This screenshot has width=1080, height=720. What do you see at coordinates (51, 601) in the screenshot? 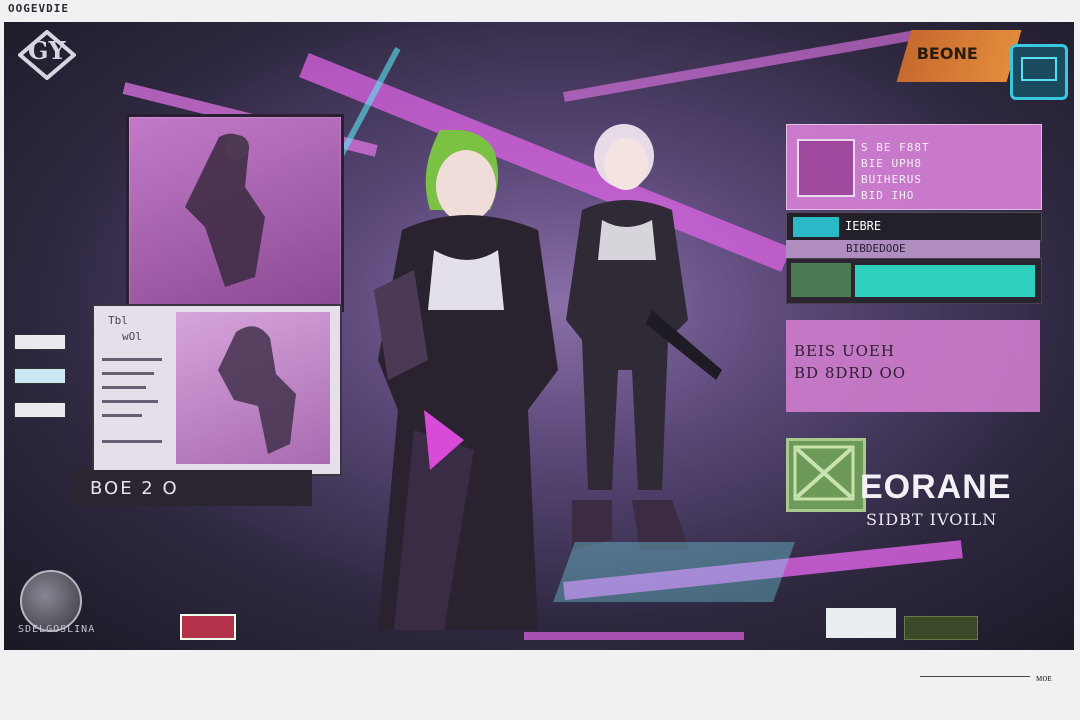
I see `globe-icon` at bounding box center [51, 601].